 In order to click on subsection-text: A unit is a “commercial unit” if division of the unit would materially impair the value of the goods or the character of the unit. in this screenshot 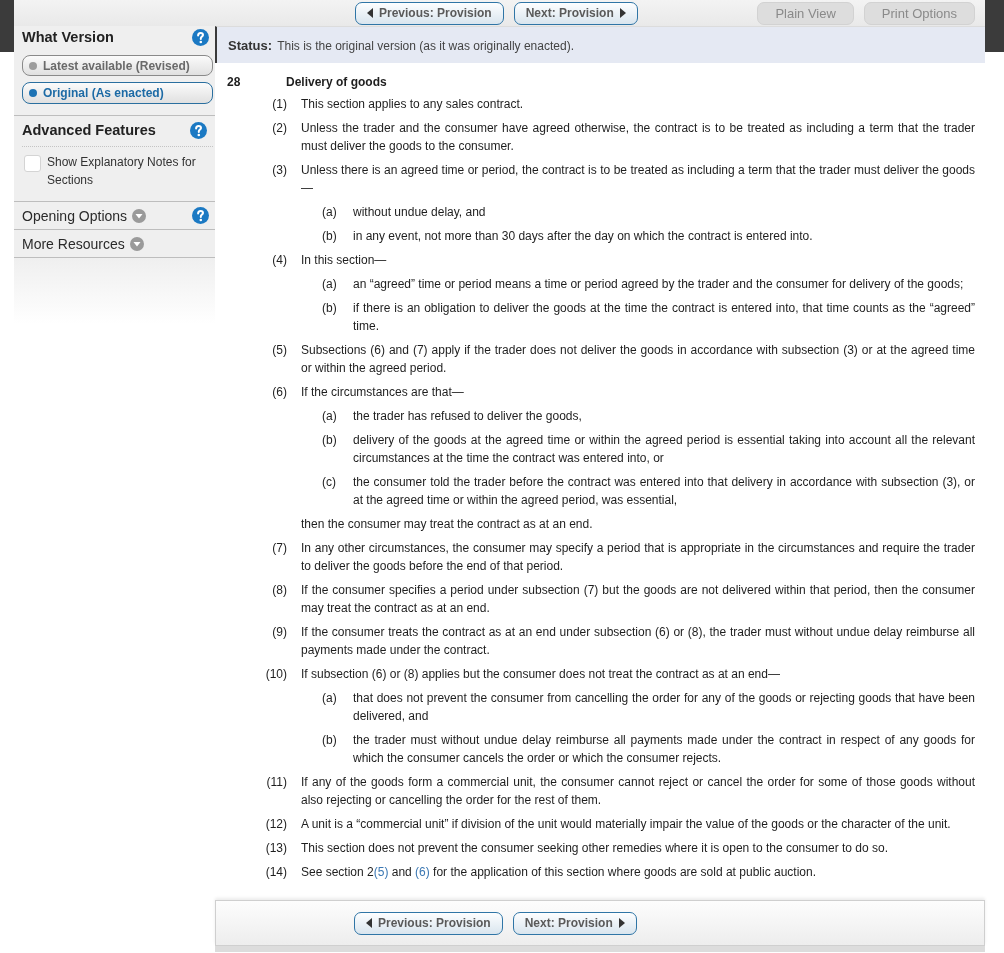, I will do `click(626, 824)`.